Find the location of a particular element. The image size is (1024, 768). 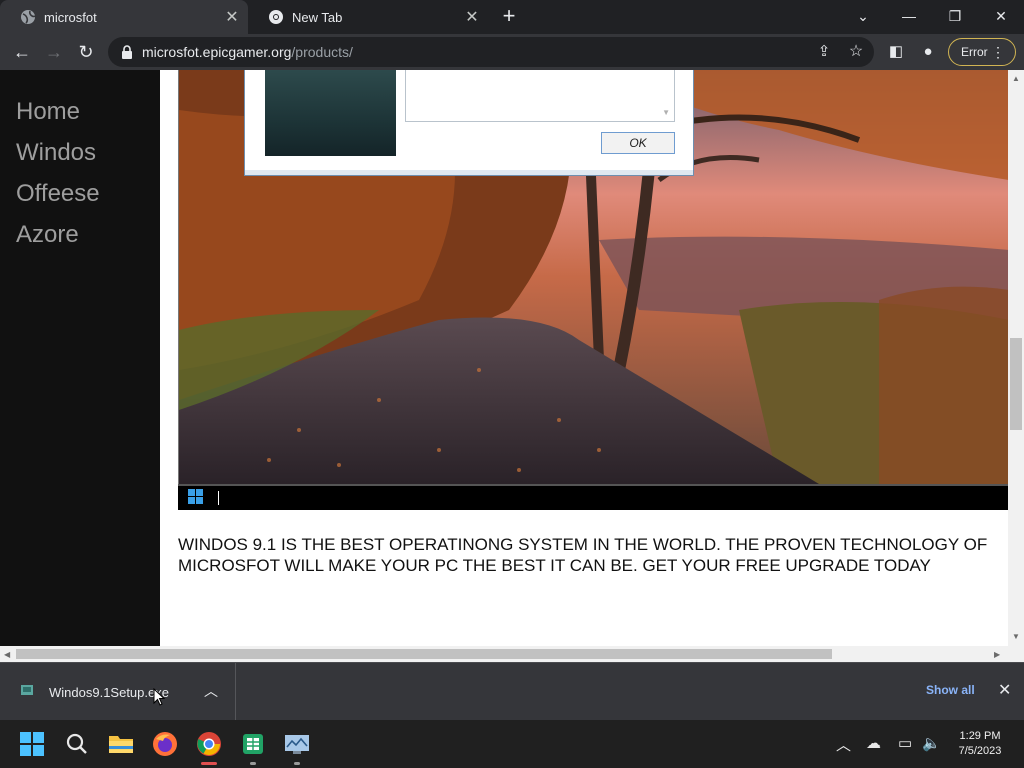

volume-icon: 🔈 is located at coordinates (931, 743).